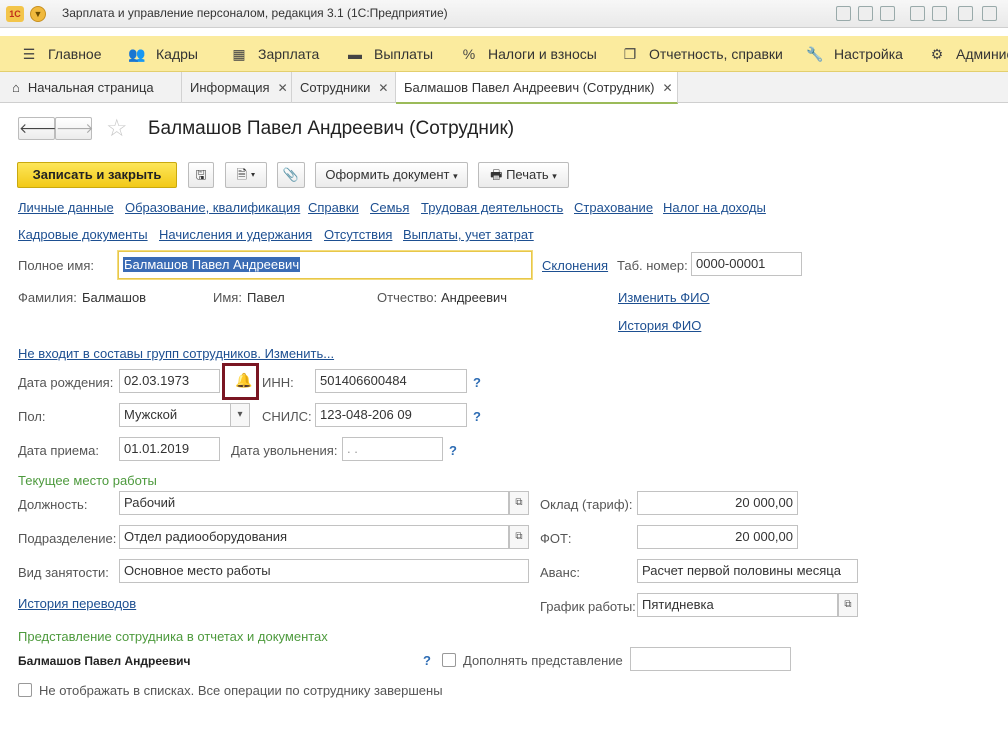 This screenshot has height=752, width=1008. Describe the element at coordinates (175, 415) in the screenshot. I see `gender-select: Мужской` at that location.